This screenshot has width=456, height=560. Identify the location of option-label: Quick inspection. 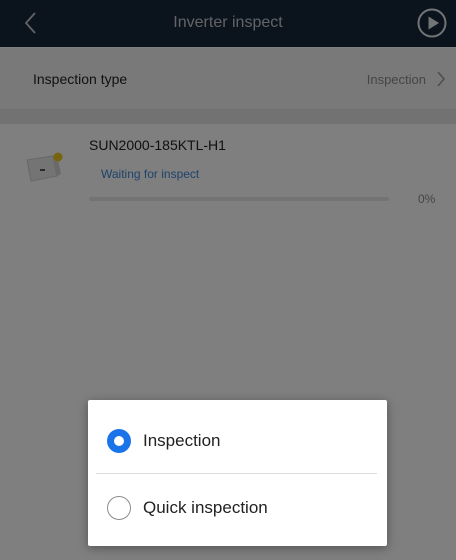
(205, 507).